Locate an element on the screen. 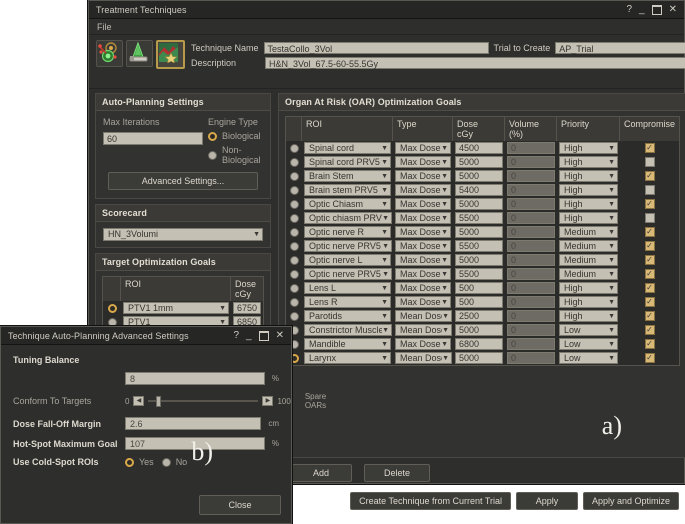 The height and width of the screenshot is (524, 685). roi-select: Lens R ▼ is located at coordinates (348, 302).